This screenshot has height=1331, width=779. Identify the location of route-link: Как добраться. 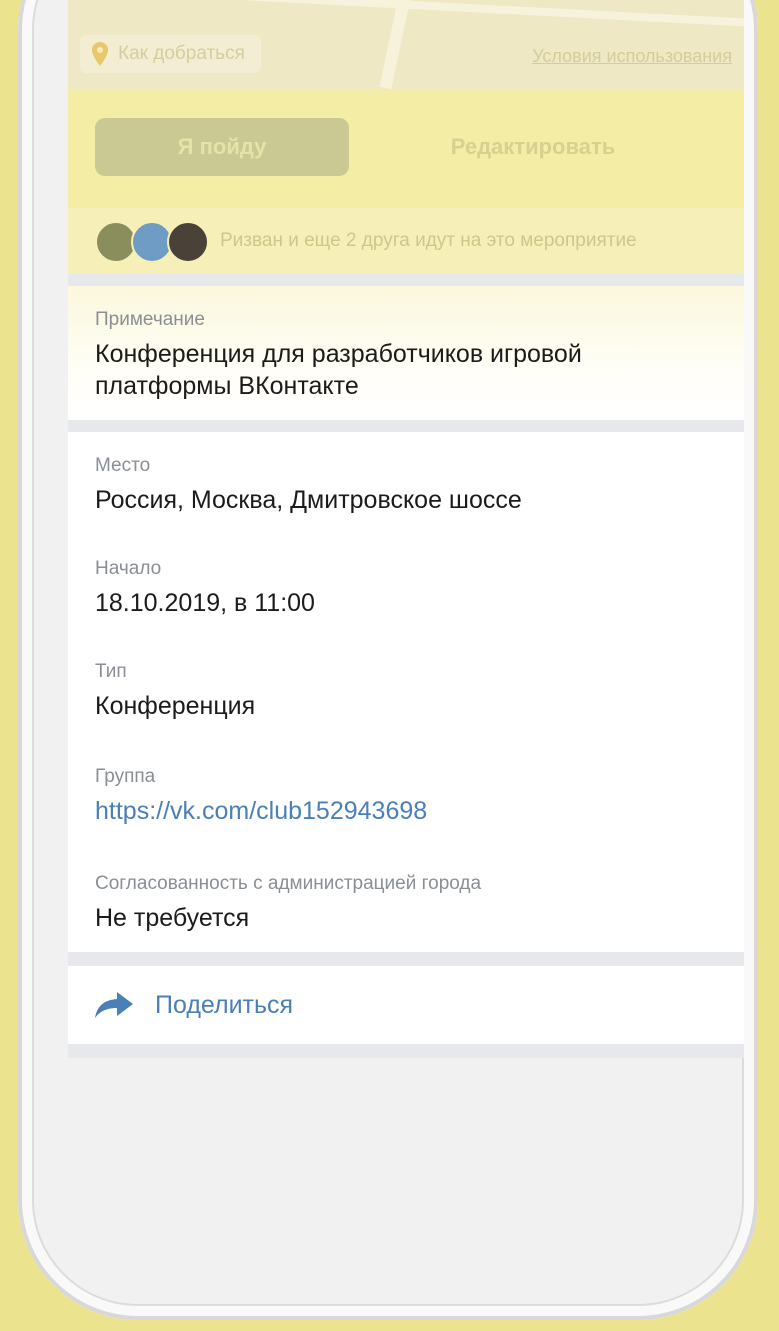
(170, 54).